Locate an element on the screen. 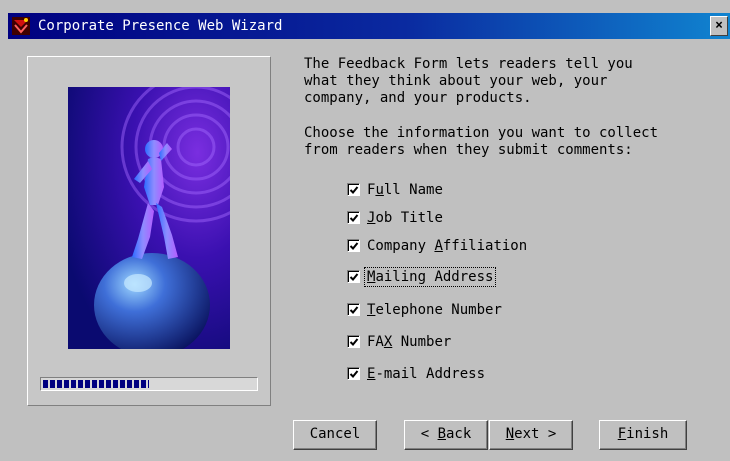 Image resolution: width=730 pixels, height=461 pixels. field-label-post: ob Title is located at coordinates (409, 218).